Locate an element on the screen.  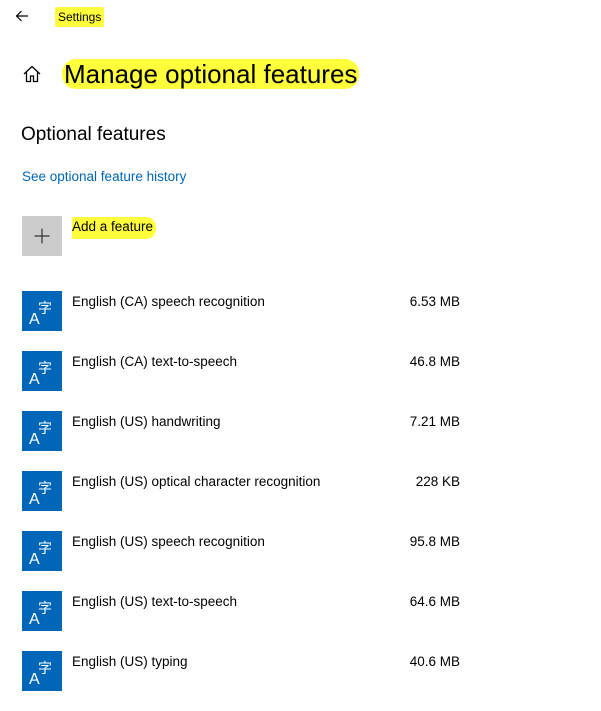
page-header: Manage optional features is located at coordinates (300, 76).